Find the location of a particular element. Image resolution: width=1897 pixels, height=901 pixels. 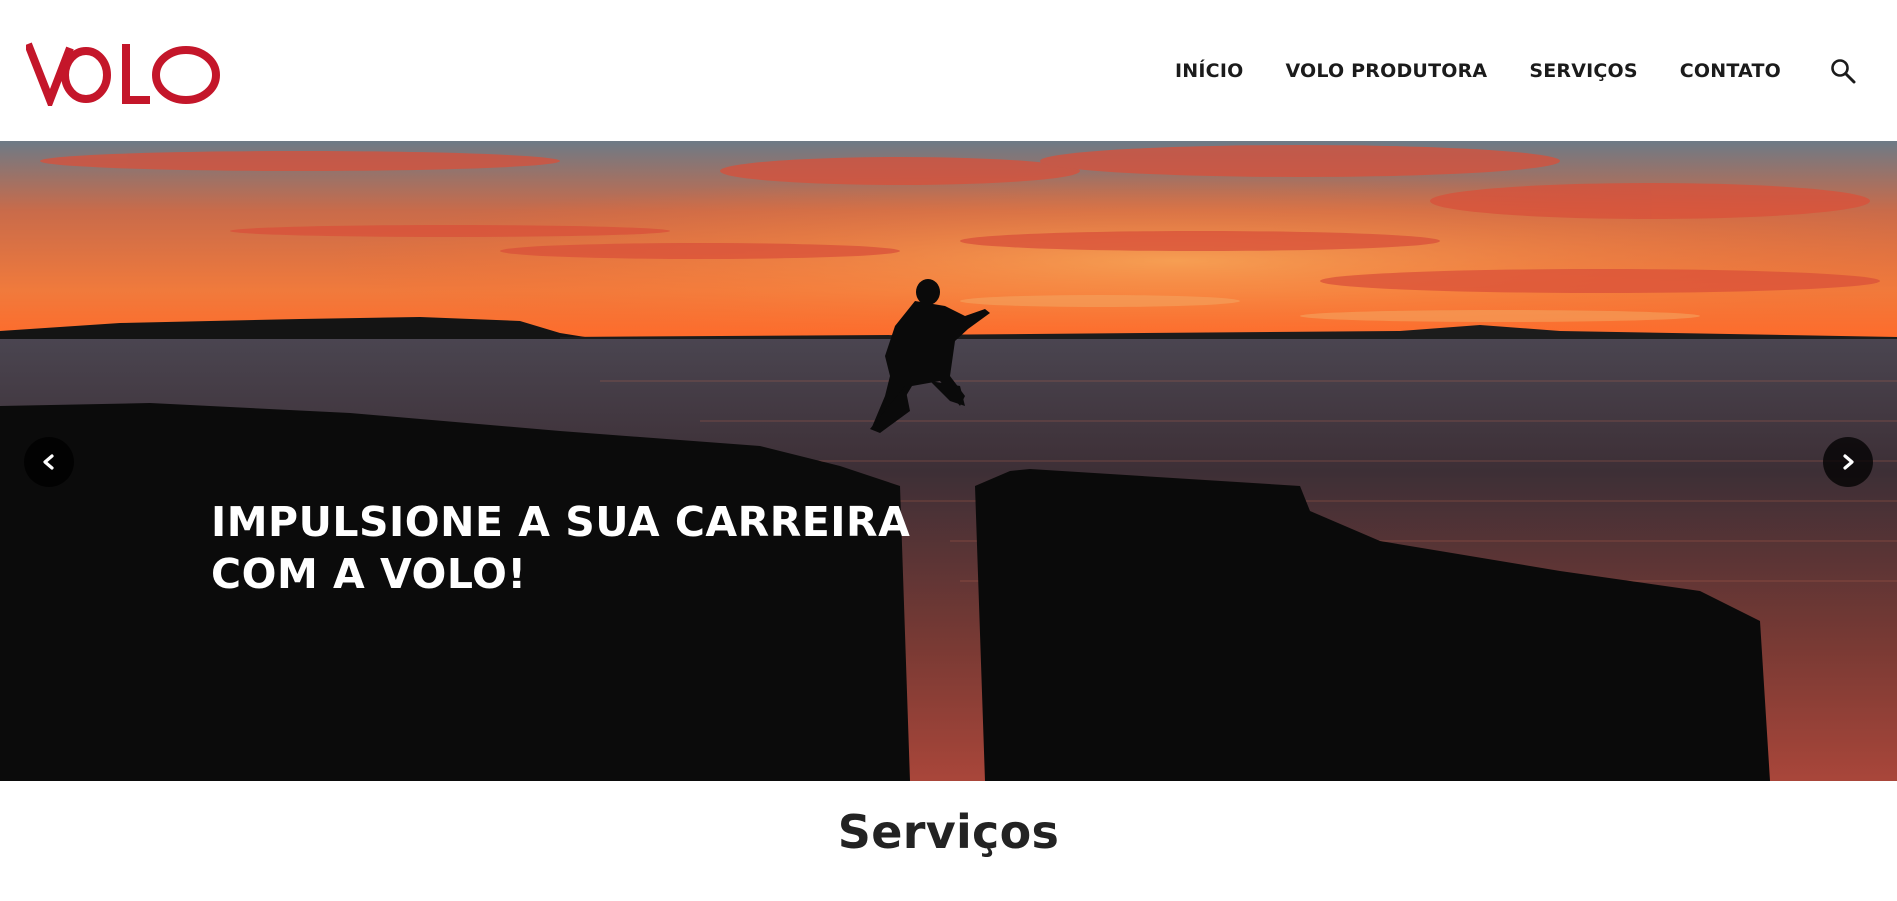

search-button is located at coordinates (1843, 71).